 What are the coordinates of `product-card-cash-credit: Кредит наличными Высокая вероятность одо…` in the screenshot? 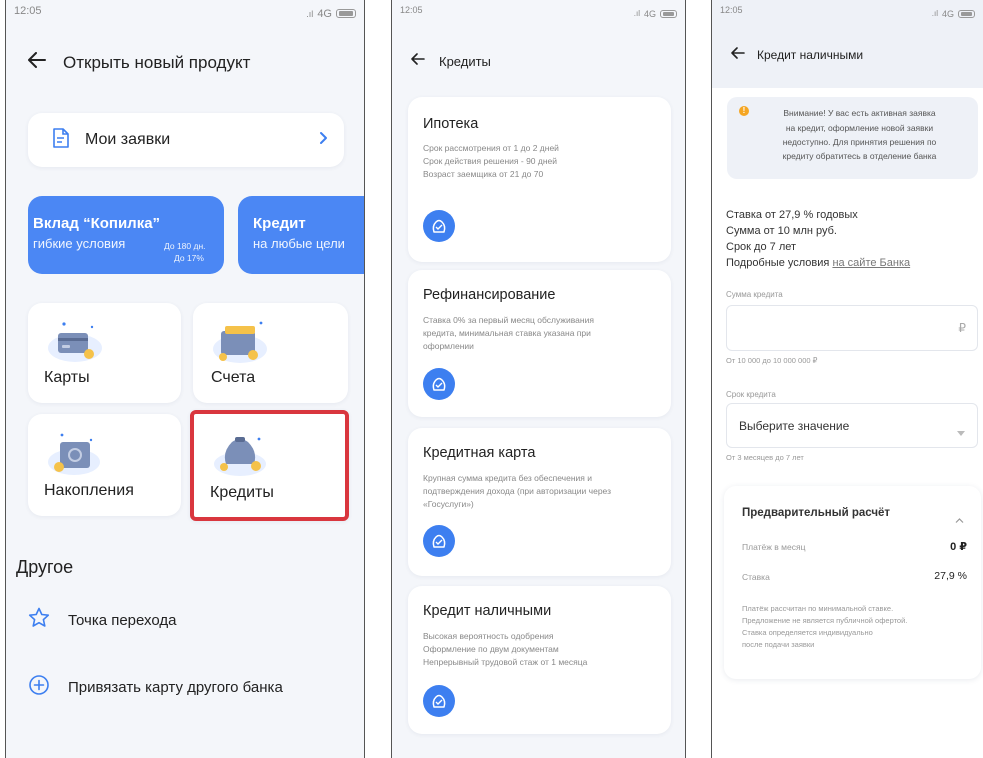 It's located at (539, 660).